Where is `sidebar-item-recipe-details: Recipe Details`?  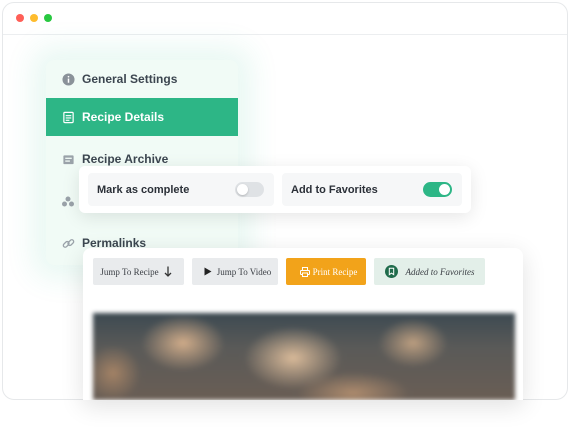 sidebar-item-recipe-details: Recipe Details is located at coordinates (142, 117).